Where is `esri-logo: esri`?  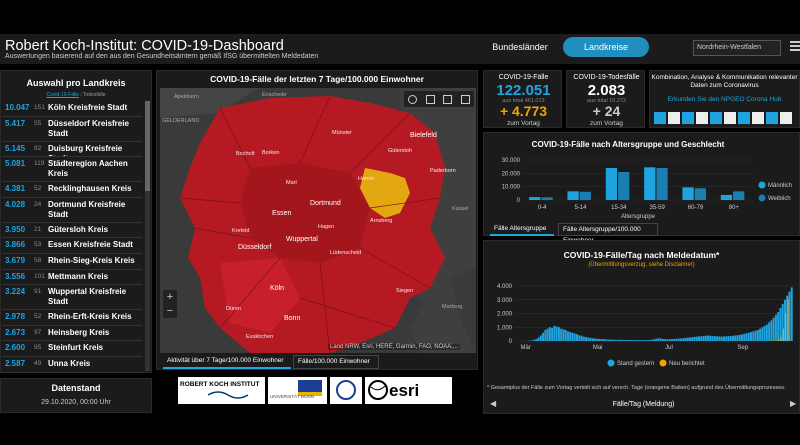
esri-logo: esri is located at coordinates (408, 390).